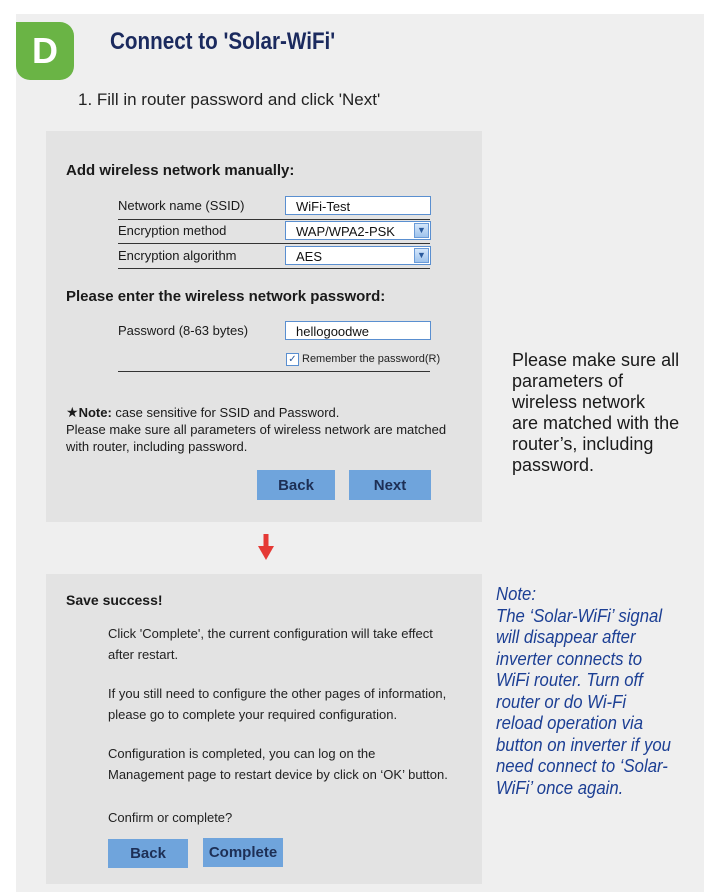 The height and width of the screenshot is (892, 704). What do you see at coordinates (177, 255) in the screenshot?
I see `algorithm-label: Encryption algorithm` at bounding box center [177, 255].